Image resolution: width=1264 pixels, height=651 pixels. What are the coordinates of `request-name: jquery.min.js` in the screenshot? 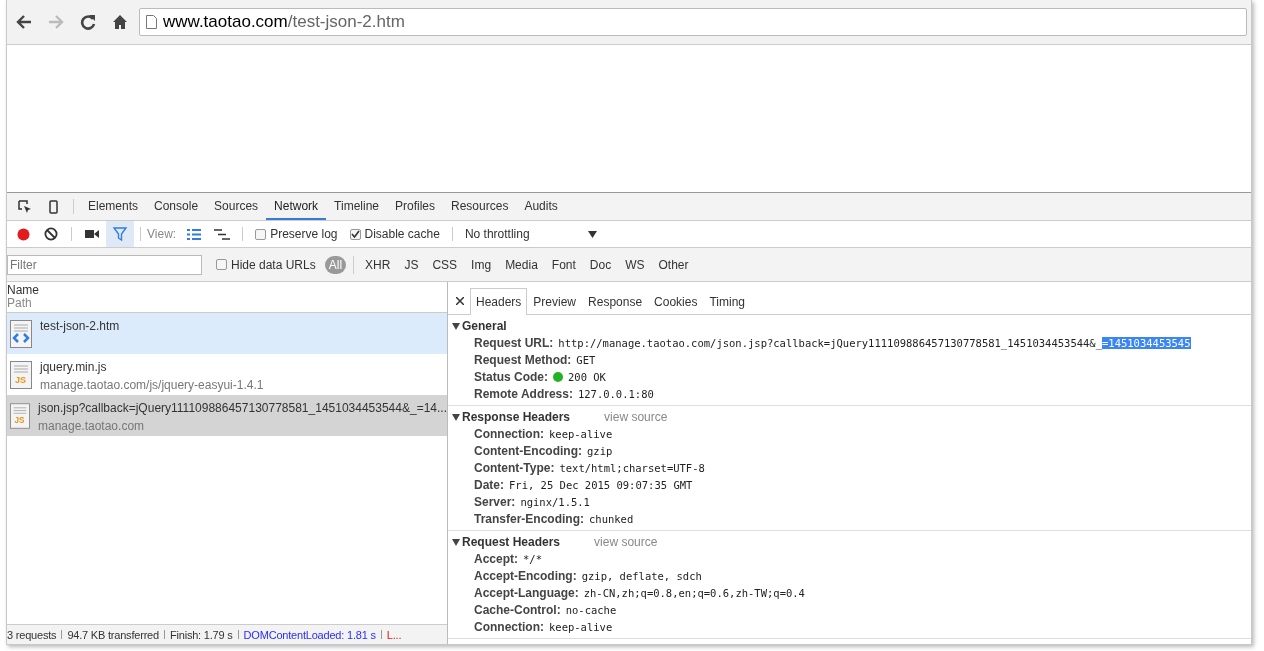 It's located at (74, 367).